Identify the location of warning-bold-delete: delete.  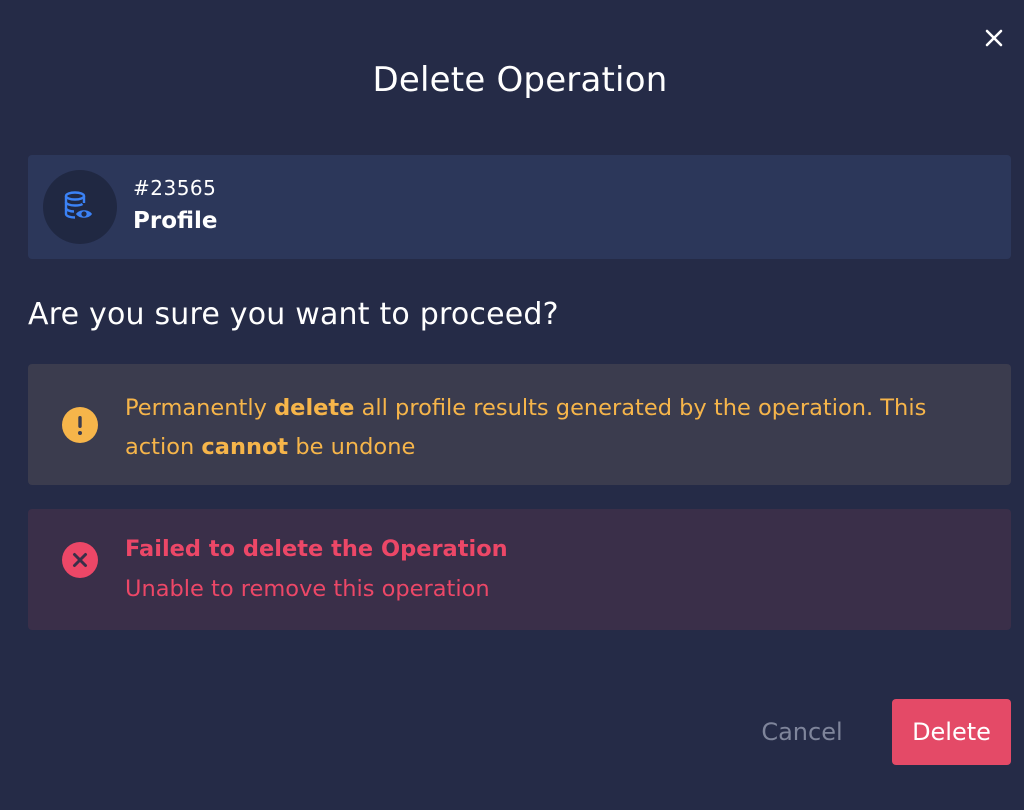
(314, 408).